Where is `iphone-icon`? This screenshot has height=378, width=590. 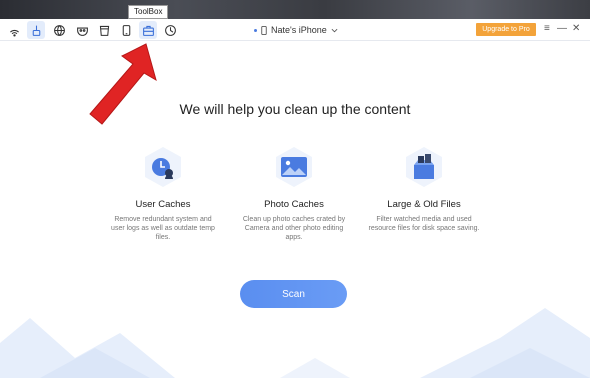 iphone-icon is located at coordinates (264, 30).